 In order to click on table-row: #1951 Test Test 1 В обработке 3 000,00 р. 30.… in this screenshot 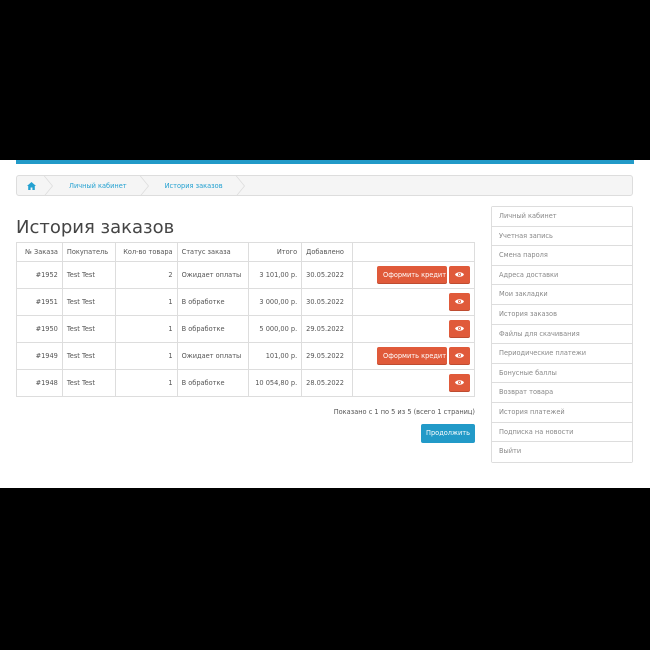, I will do `click(245, 302)`.